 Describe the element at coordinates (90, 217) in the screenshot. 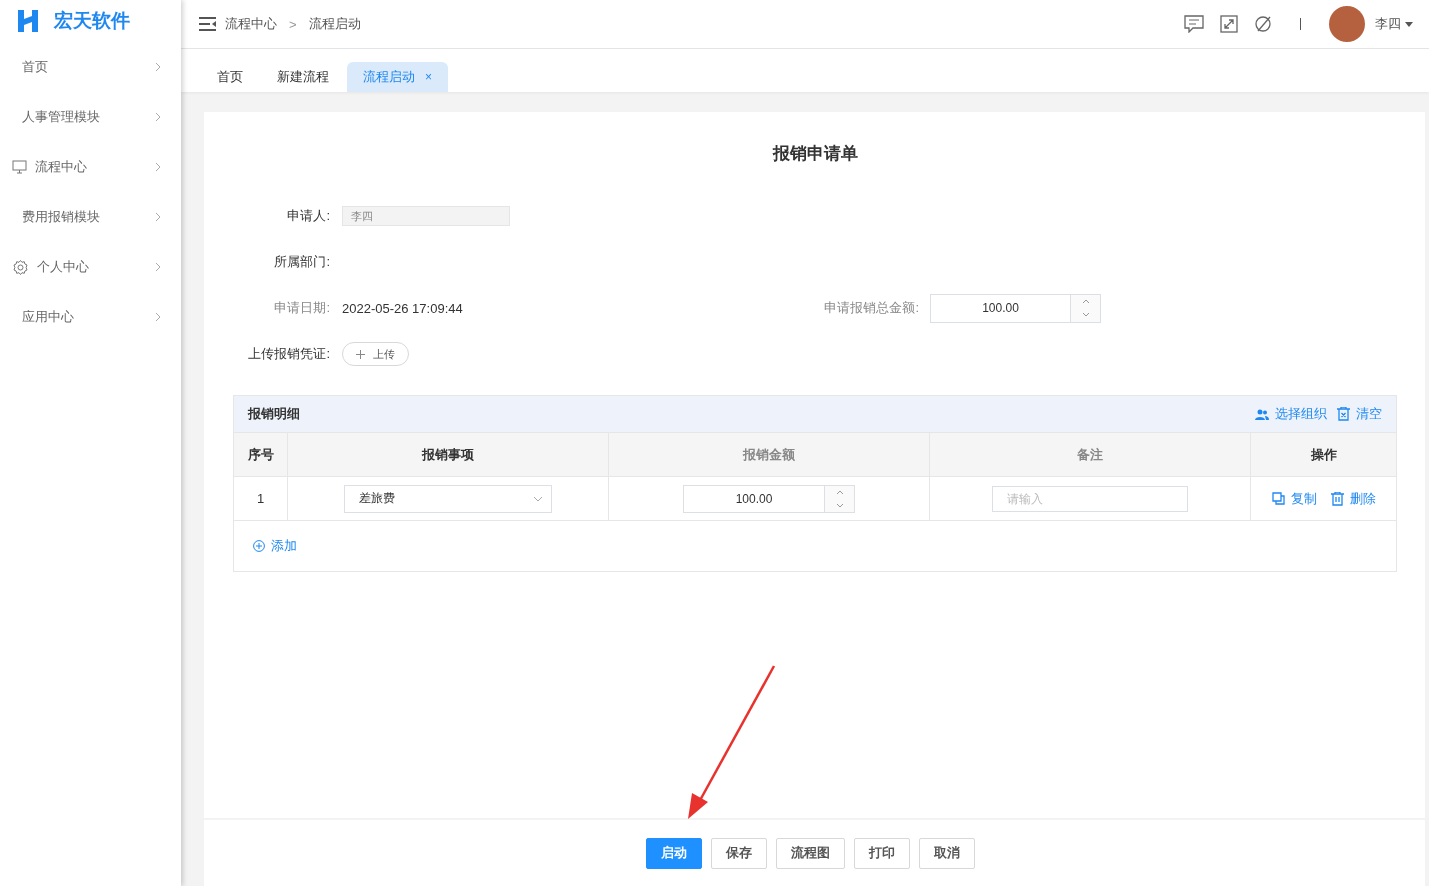

I see `sidebar-item: 费用报销模块` at that location.